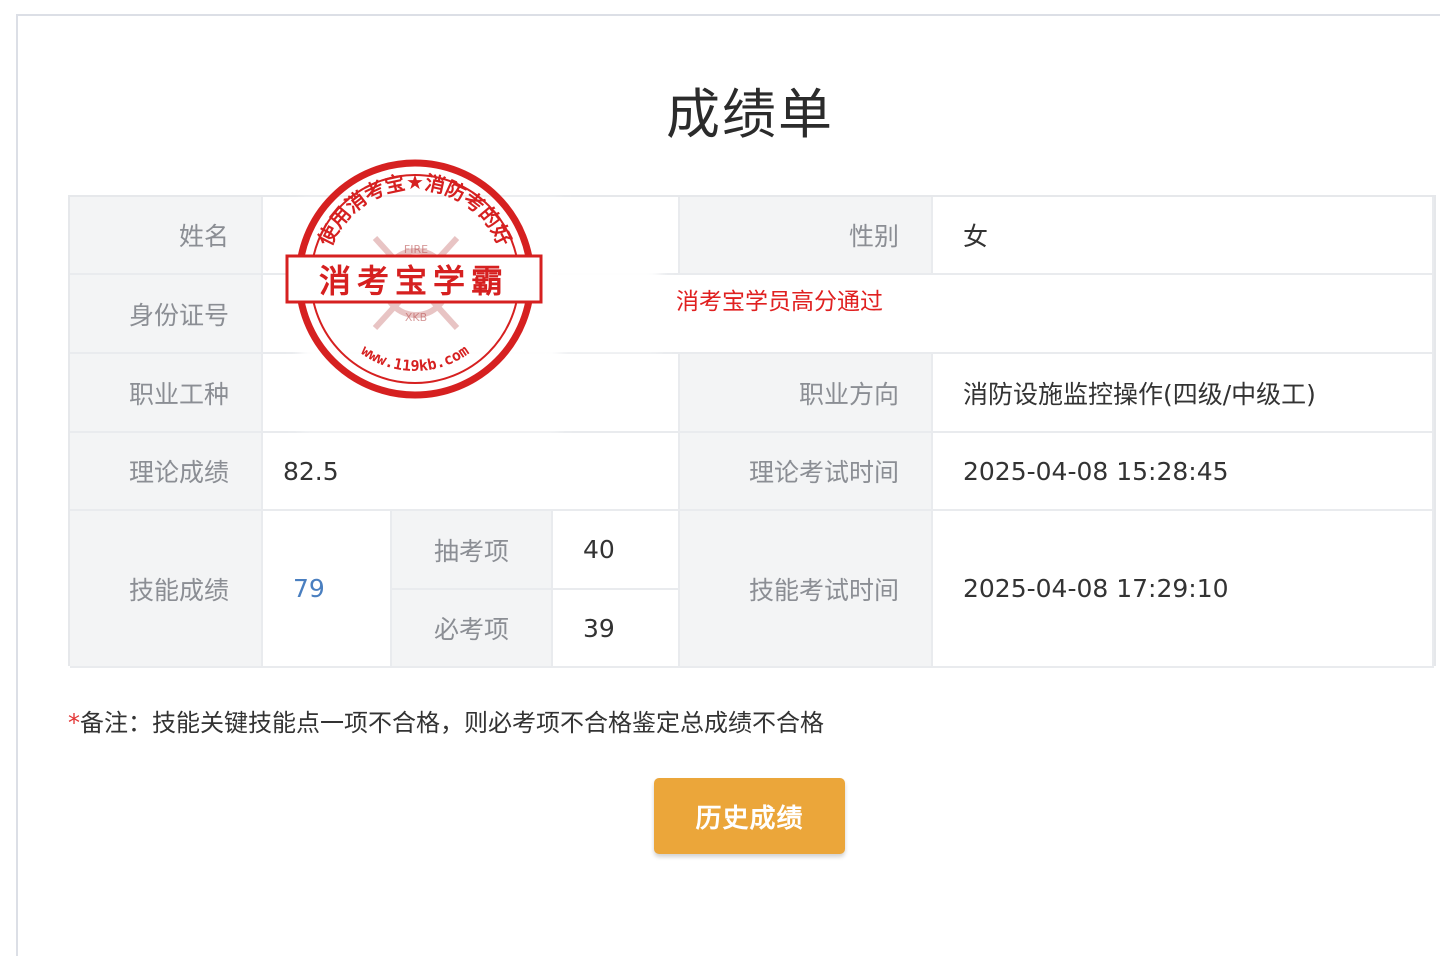  Describe the element at coordinates (1183, 393) in the screenshot. I see `direction-value: 消防设施监控操作(四级/中级工)` at that location.